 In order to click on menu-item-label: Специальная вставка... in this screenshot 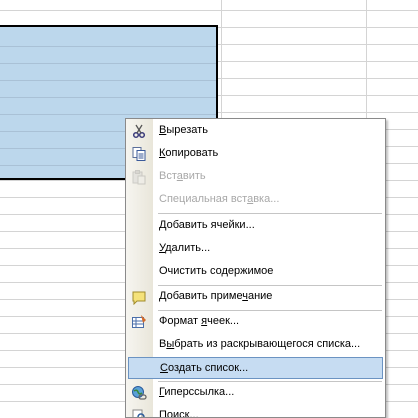, I will do `click(219, 199)`.